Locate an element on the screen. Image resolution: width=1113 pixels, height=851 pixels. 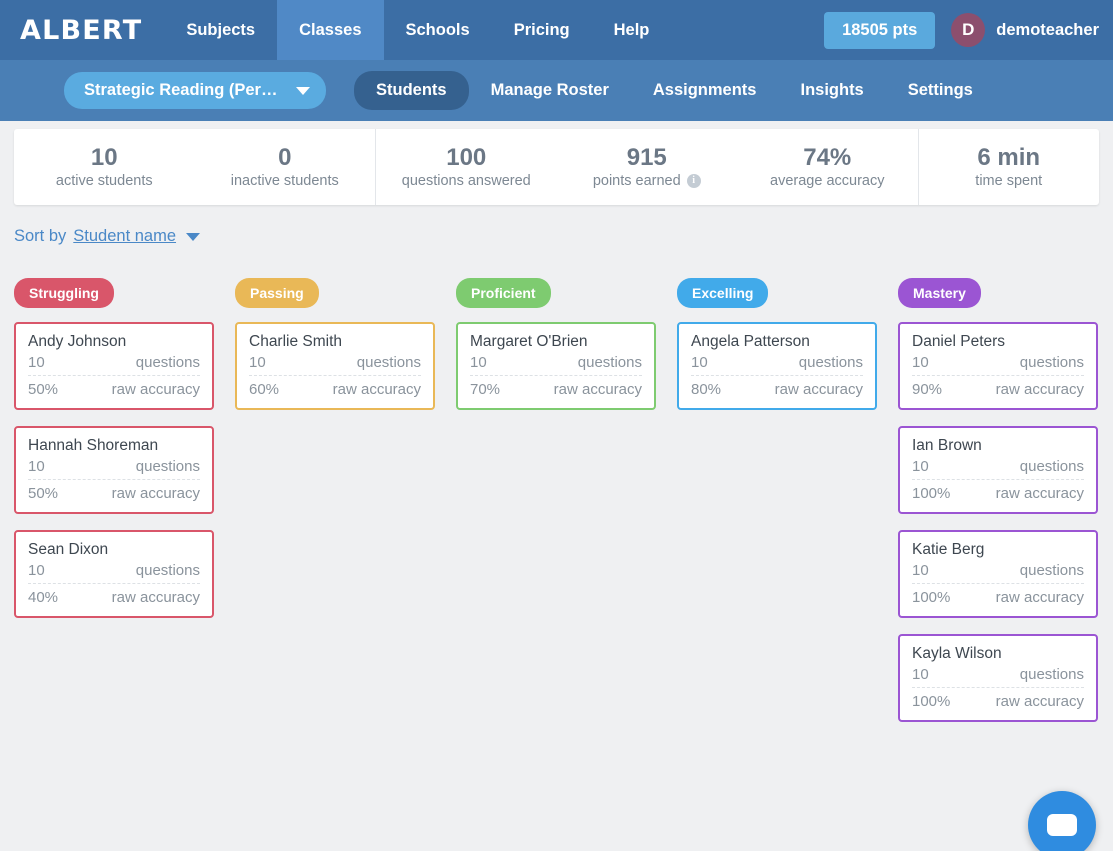
student-accuracy-value: 60% is located at coordinates (264, 389).